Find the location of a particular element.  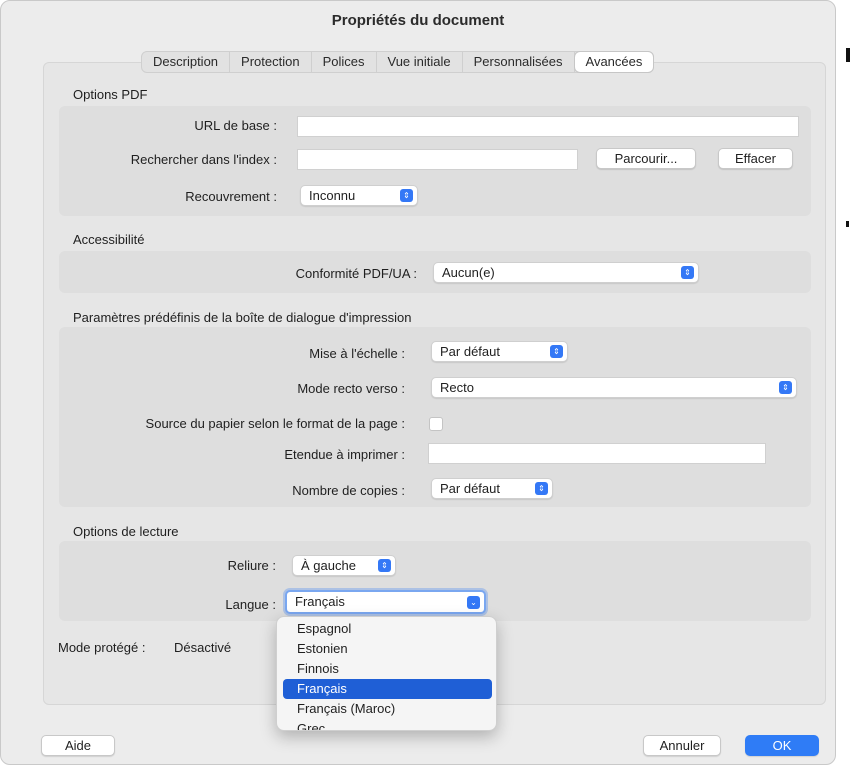

language-option-finnish: Finnois is located at coordinates (387, 669).